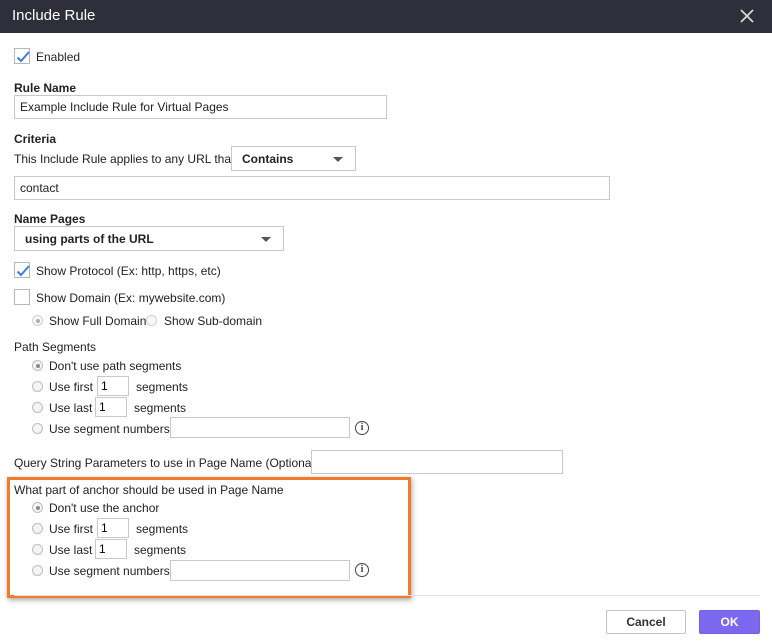 This screenshot has width=772, height=642. I want to click on anchor-use-first-label: Use first, so click(71, 529).